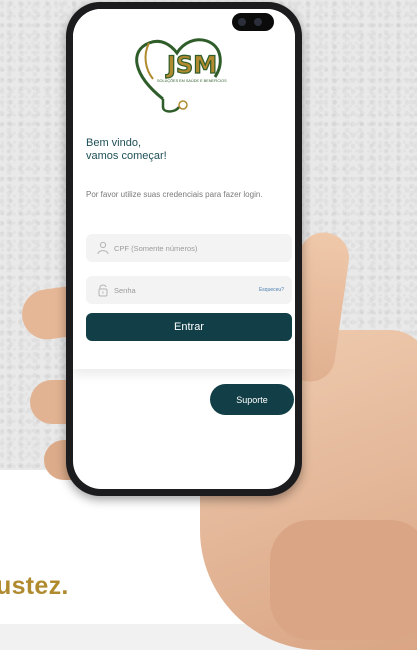 This screenshot has height=650, width=417. Describe the element at coordinates (103, 248) in the screenshot. I see `user-icon` at that location.